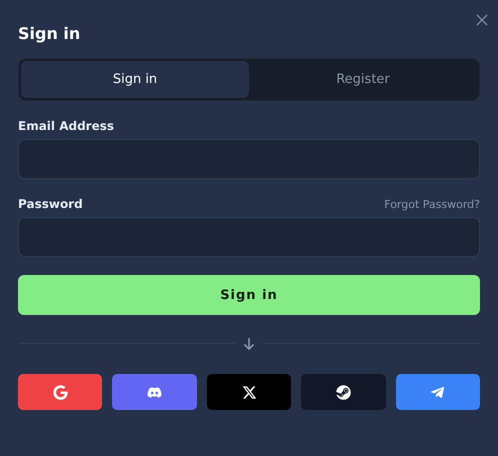 The width and height of the screenshot is (498, 456). I want to click on sign-in-button: Sign in, so click(249, 295).